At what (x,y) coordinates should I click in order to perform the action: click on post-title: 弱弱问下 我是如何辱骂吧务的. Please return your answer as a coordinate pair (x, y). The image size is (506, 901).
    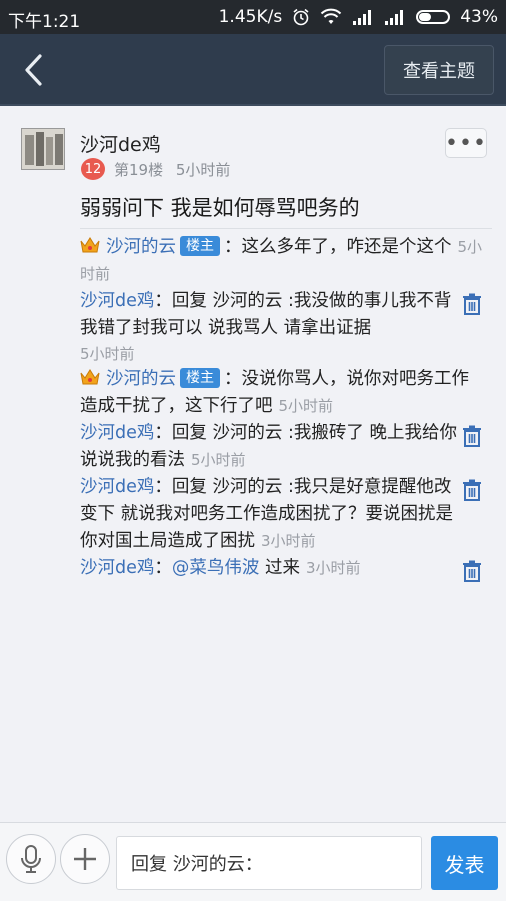
    Looking at the image, I should click on (220, 208).